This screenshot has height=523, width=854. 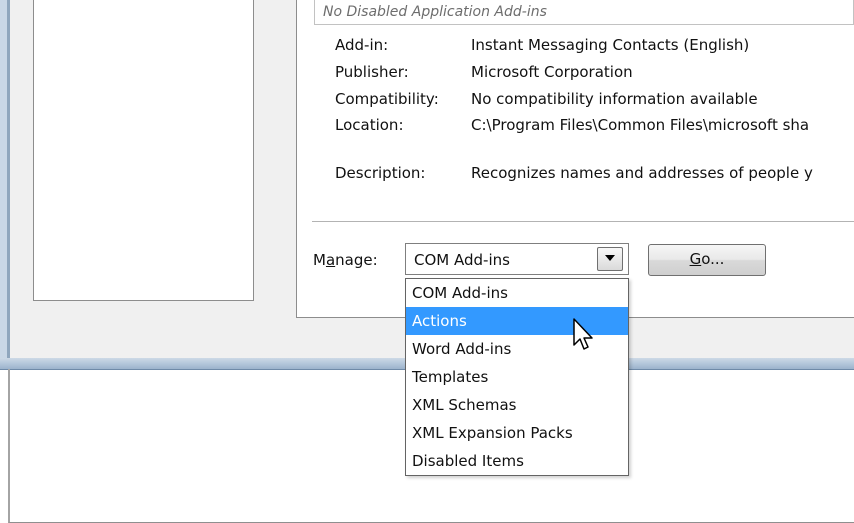 I want to click on manage-label-accesskey: a, so click(x=330, y=260).